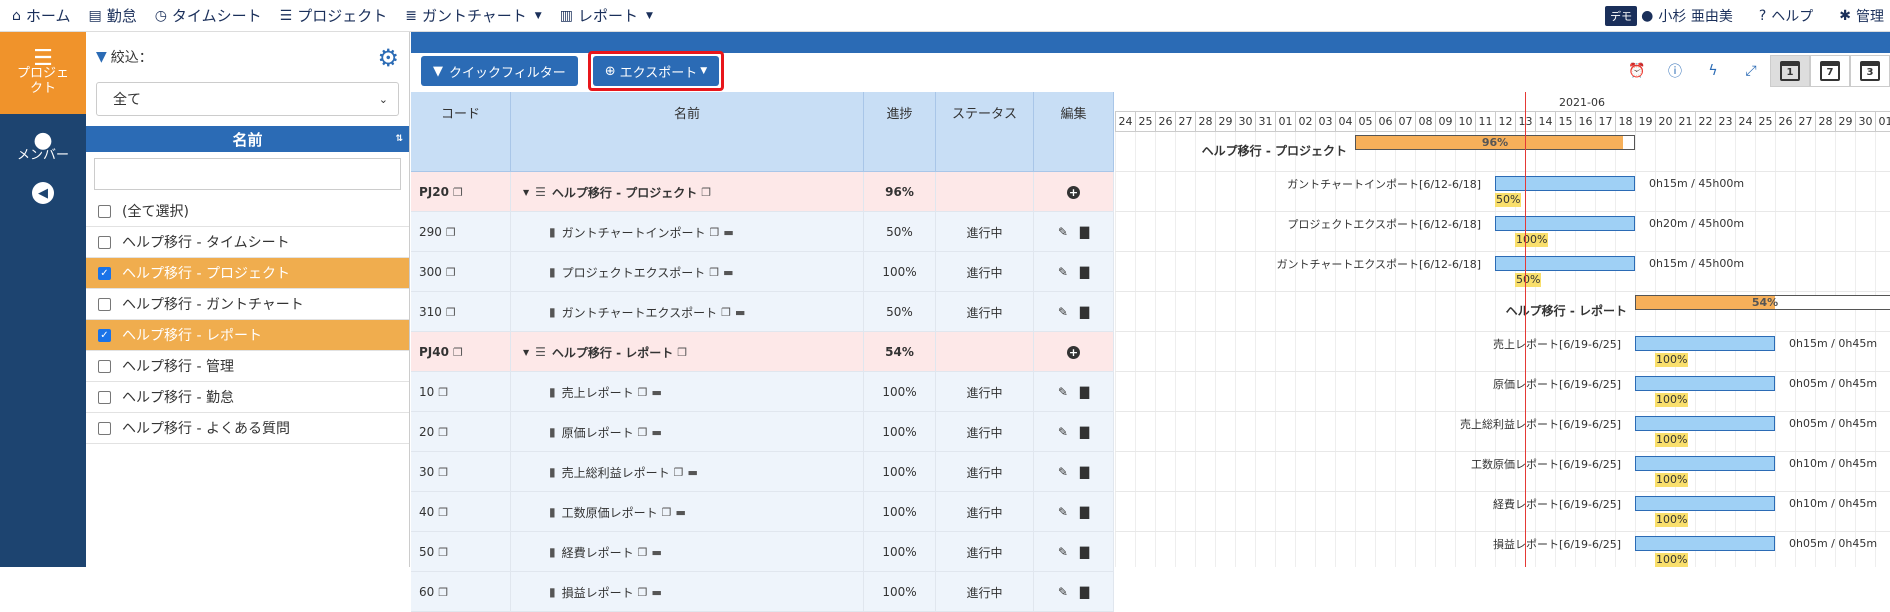  What do you see at coordinates (1830, 71) in the screenshot?
I see `week-view-button: 7` at bounding box center [1830, 71].